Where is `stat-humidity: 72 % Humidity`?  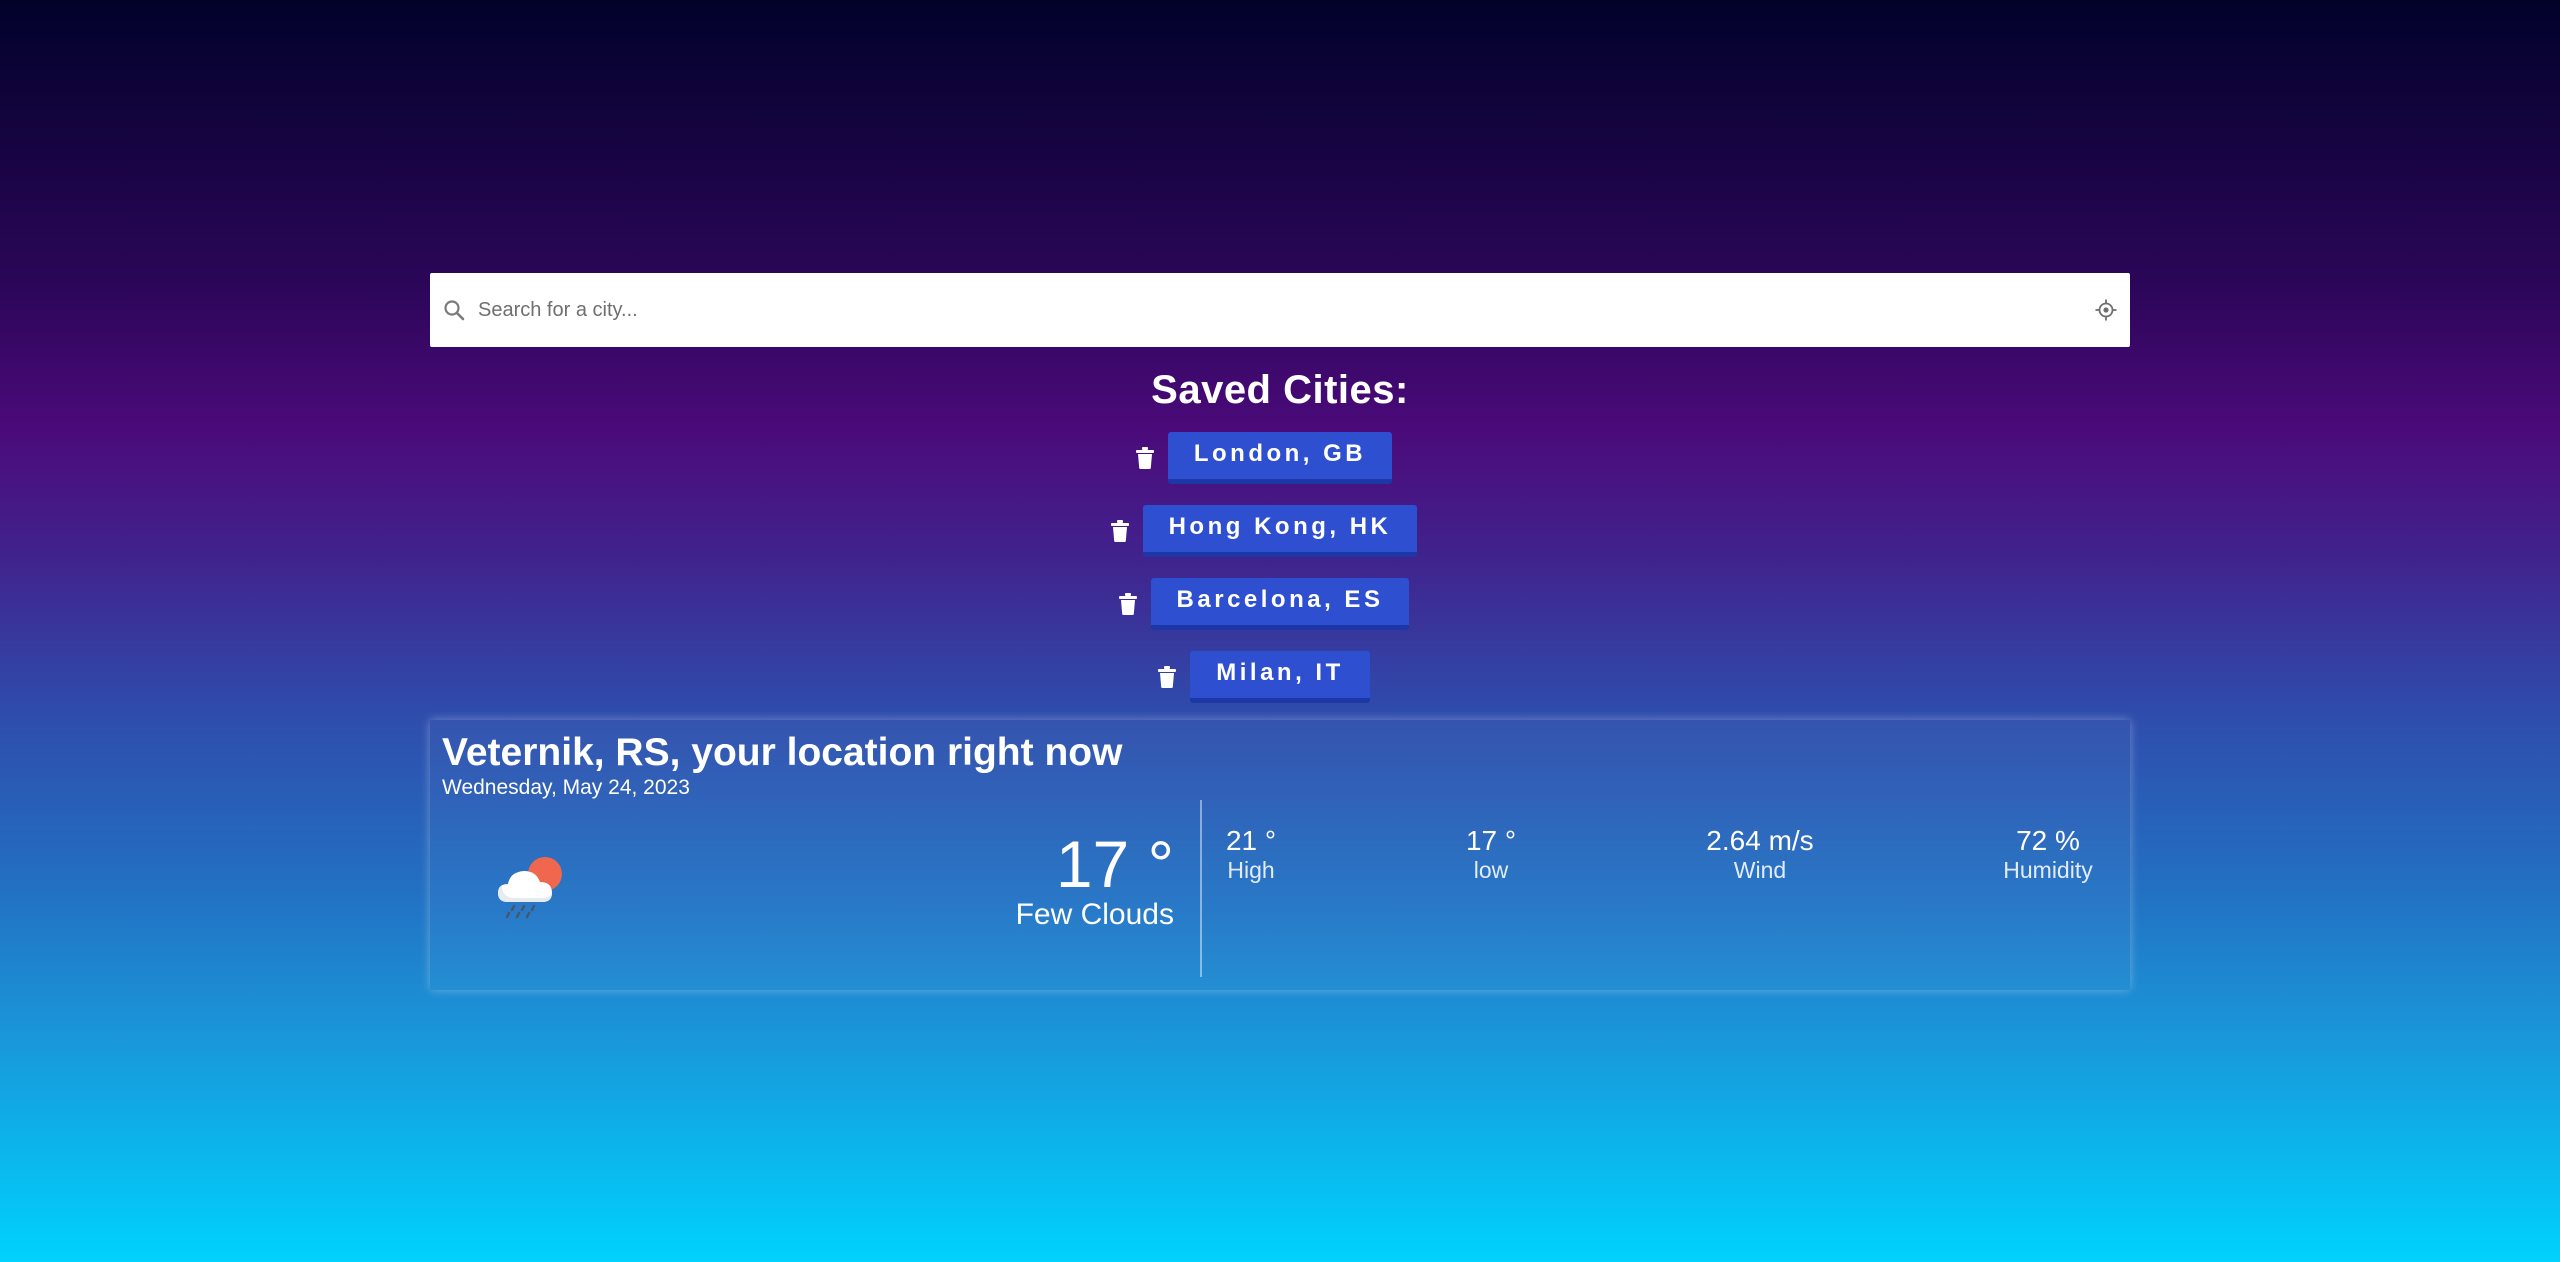 stat-humidity: 72 % Humidity is located at coordinates (2047, 855).